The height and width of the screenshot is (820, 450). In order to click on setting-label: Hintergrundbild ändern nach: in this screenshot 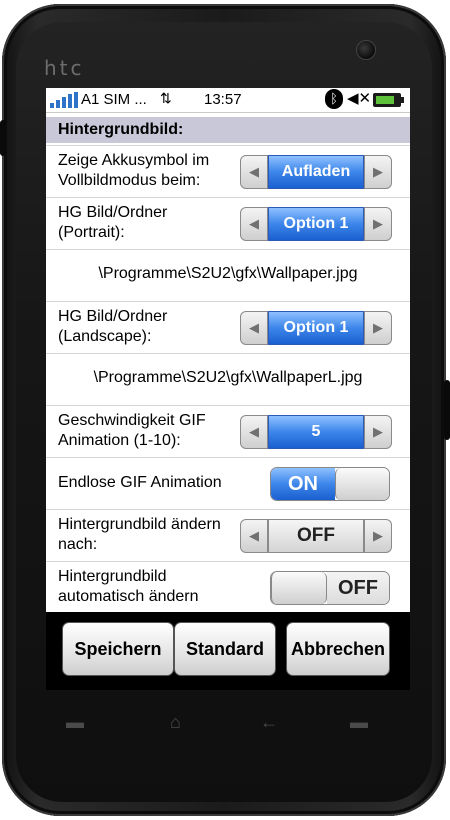, I will do `click(139, 534)`.